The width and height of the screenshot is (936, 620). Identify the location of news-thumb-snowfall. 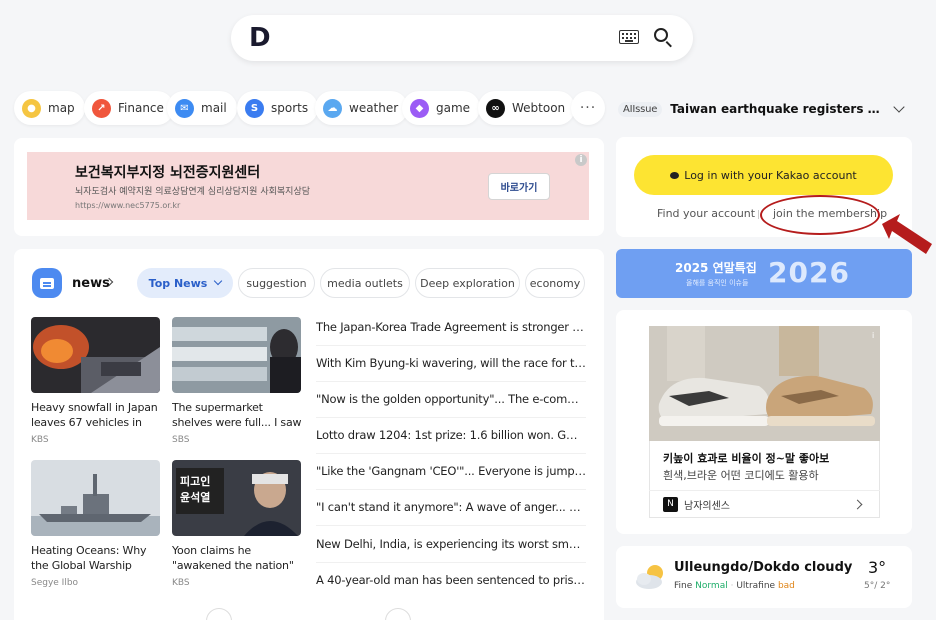
(95, 355).